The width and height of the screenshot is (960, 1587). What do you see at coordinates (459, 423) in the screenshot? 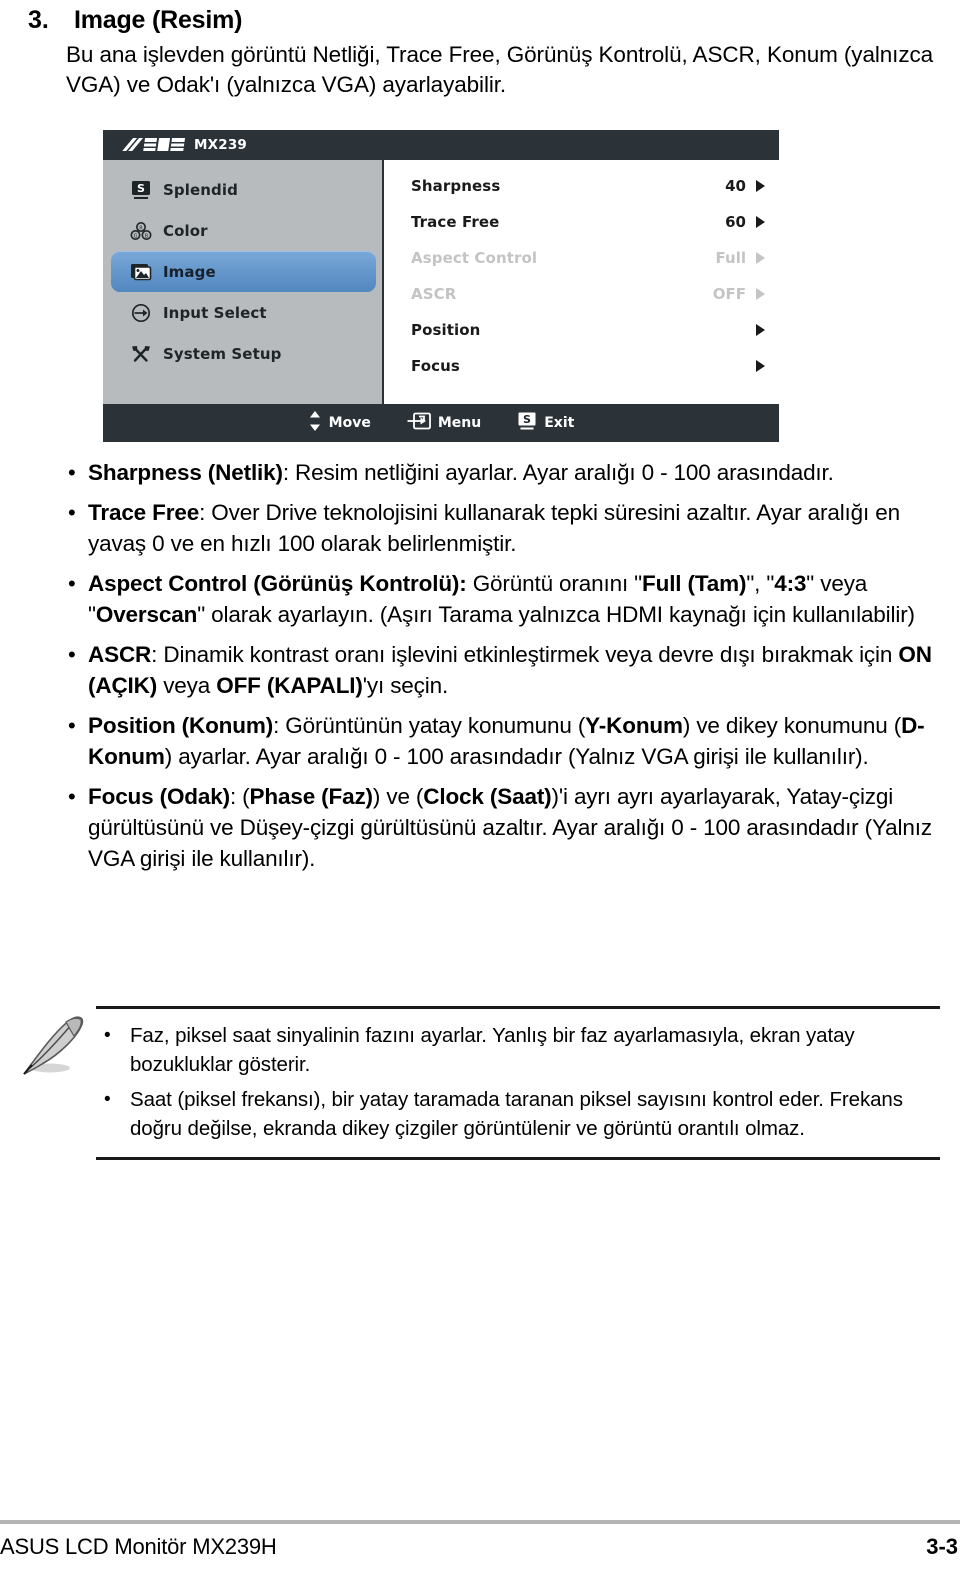
I see `osd-hint-label: Menu` at bounding box center [459, 423].